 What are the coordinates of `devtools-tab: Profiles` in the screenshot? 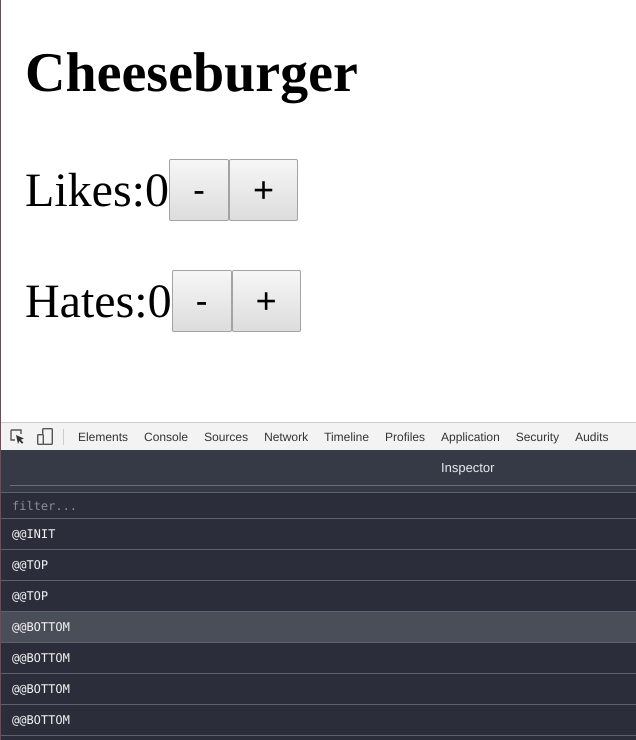 It's located at (405, 436).